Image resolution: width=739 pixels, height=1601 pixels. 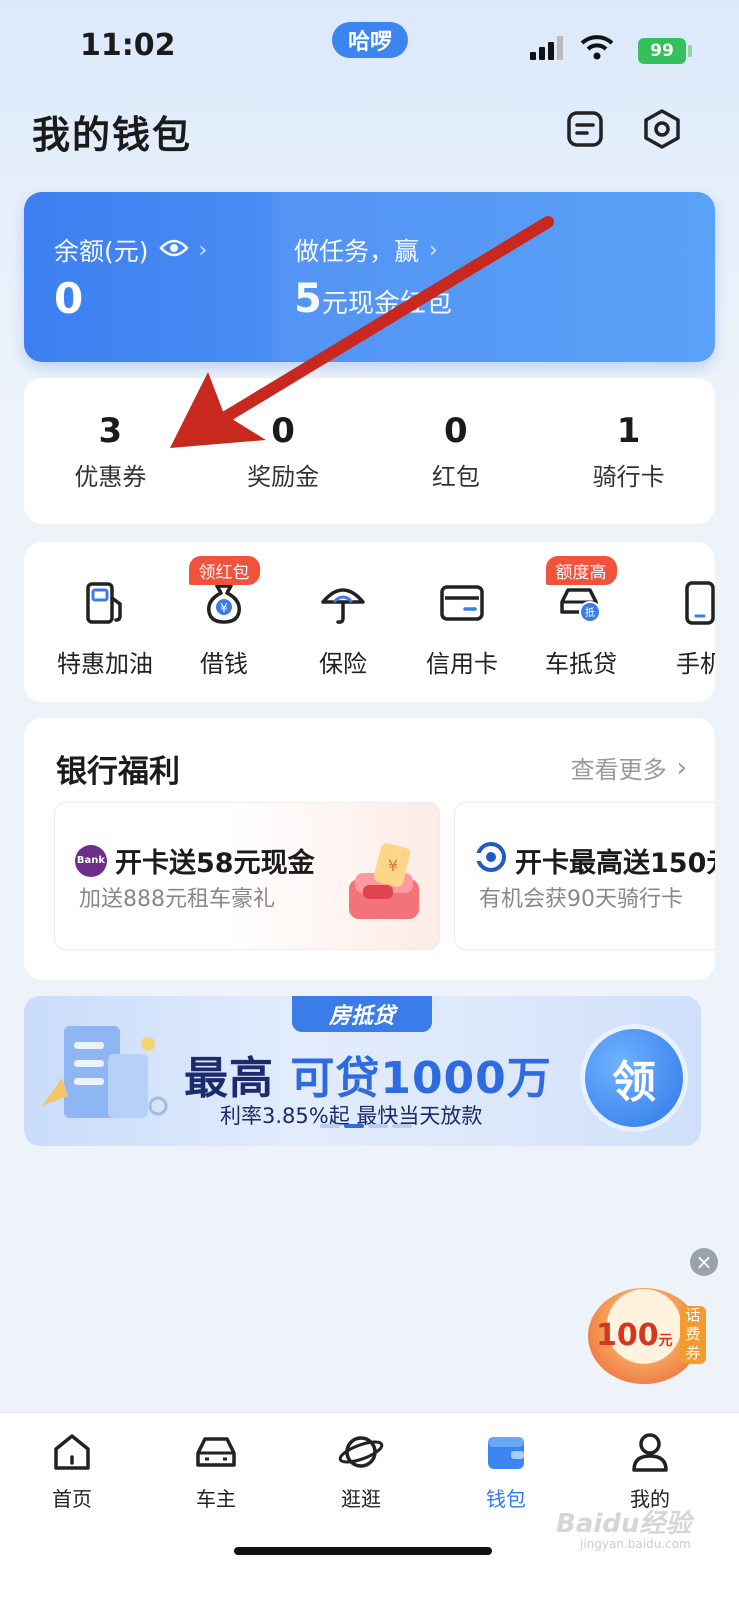 I want to click on balance-label-row: 余额(元) ›, so click(x=130, y=250).